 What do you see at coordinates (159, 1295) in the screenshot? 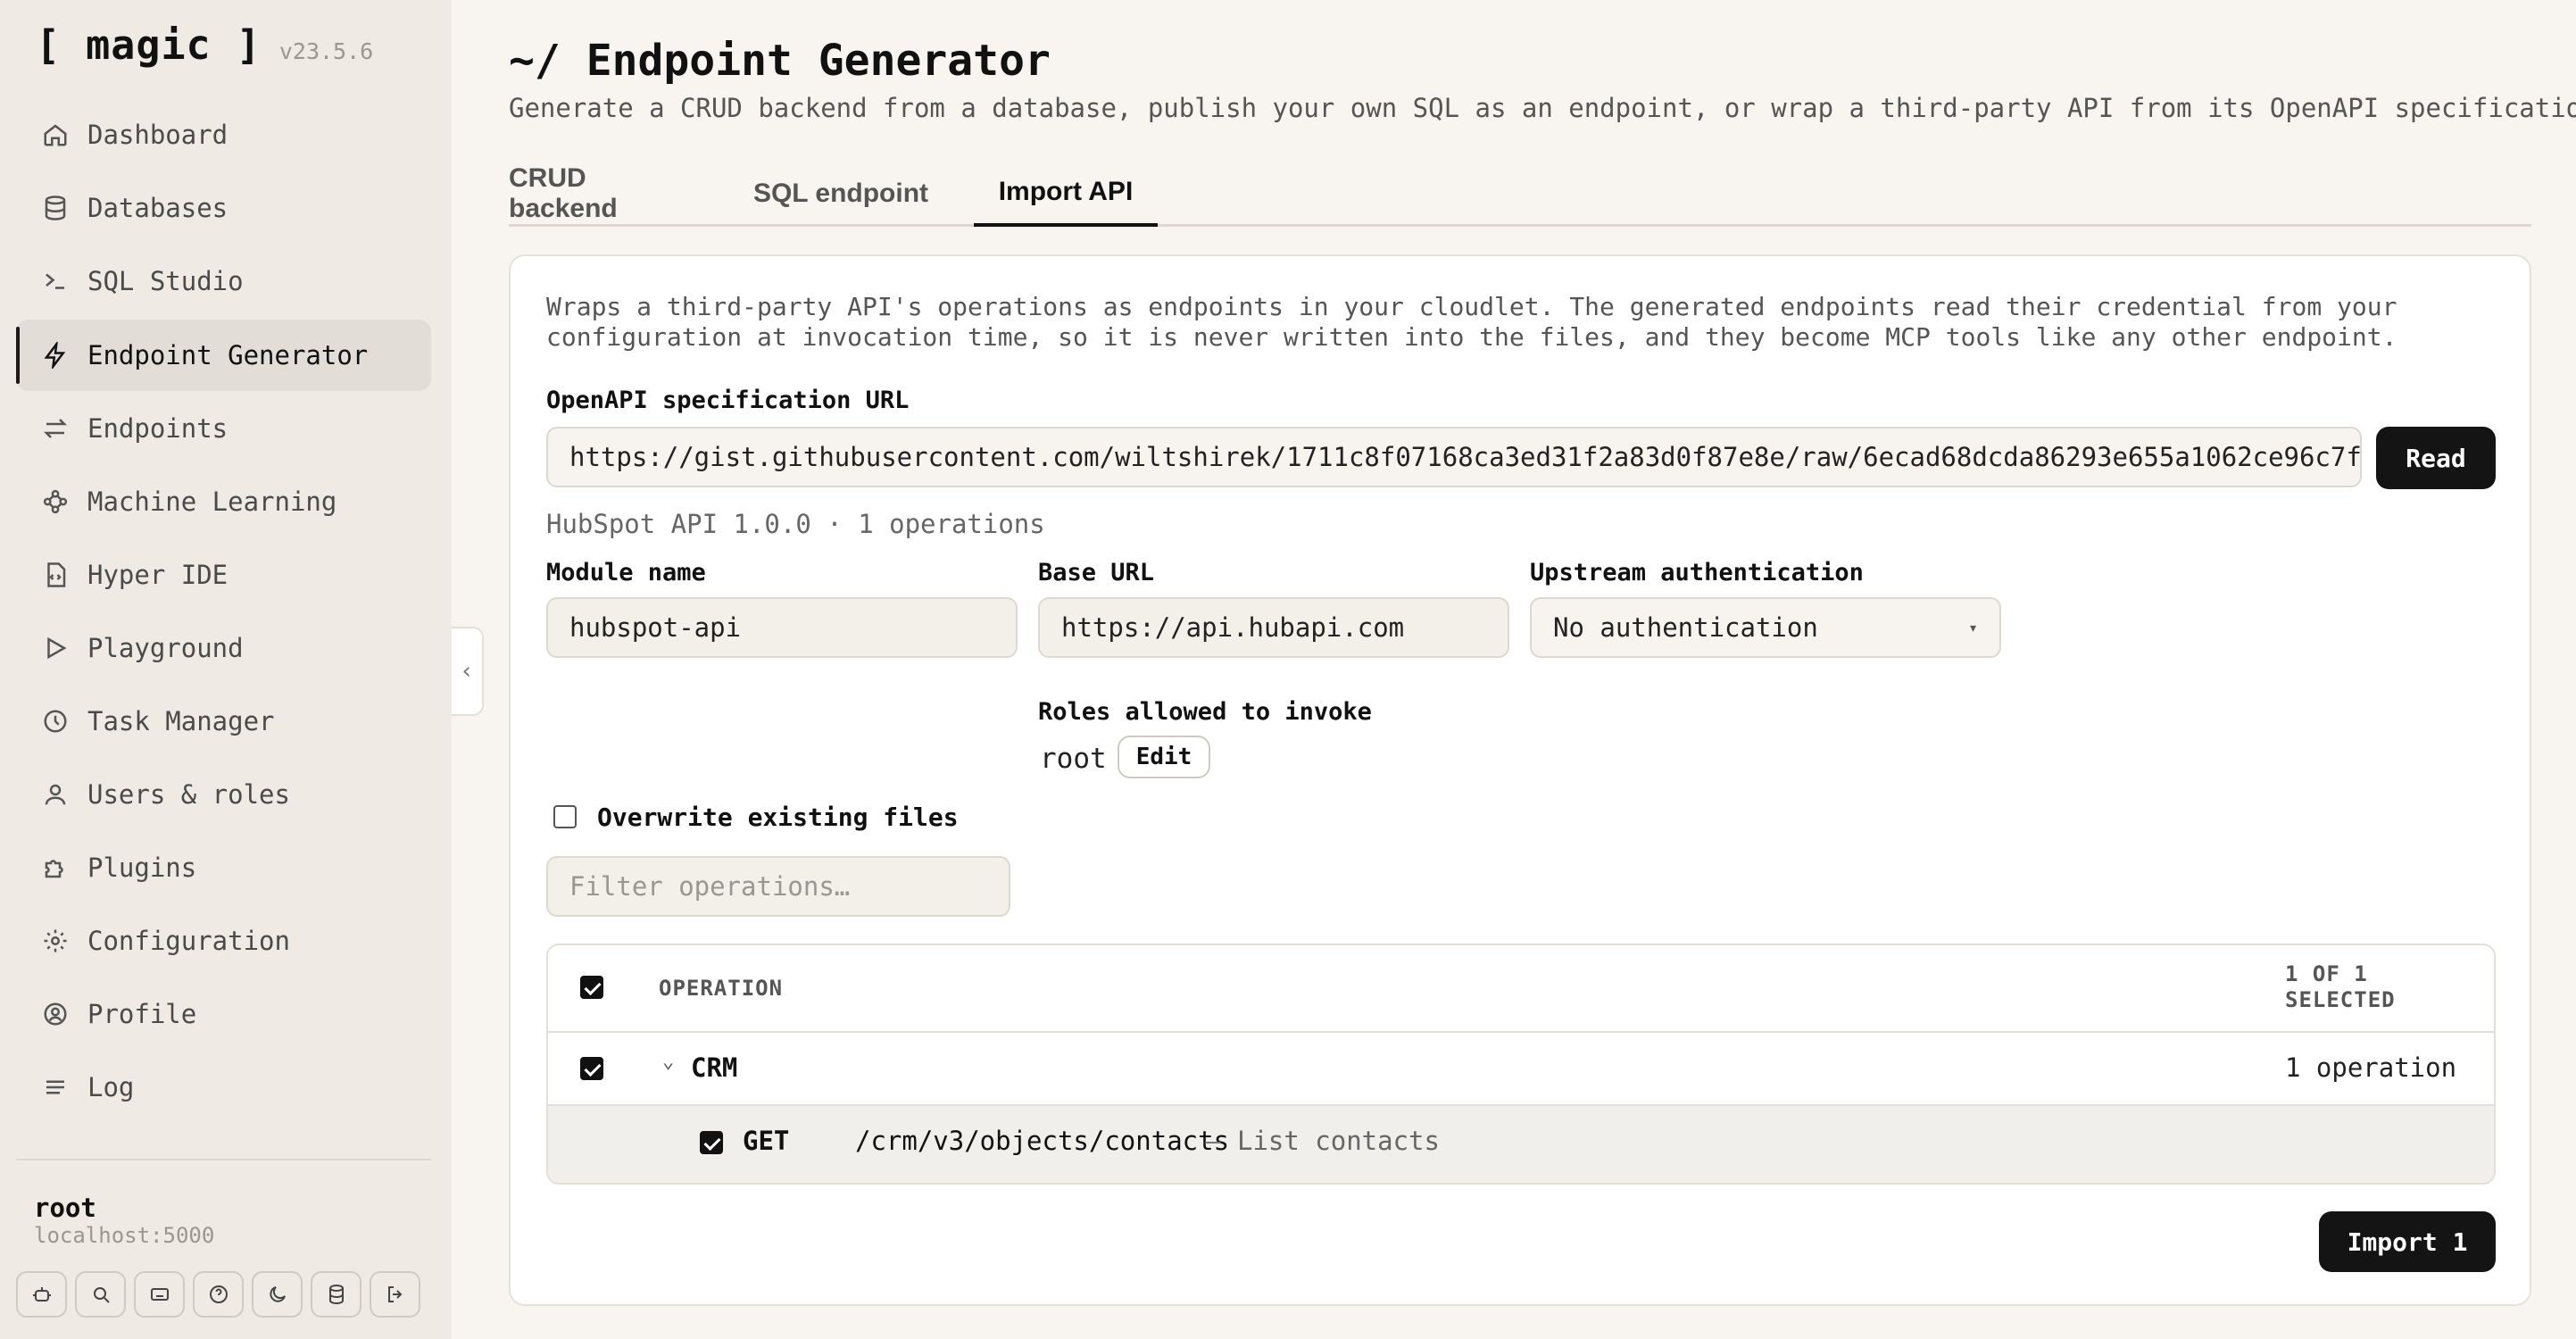
I see `keyboard-icon` at bounding box center [159, 1295].